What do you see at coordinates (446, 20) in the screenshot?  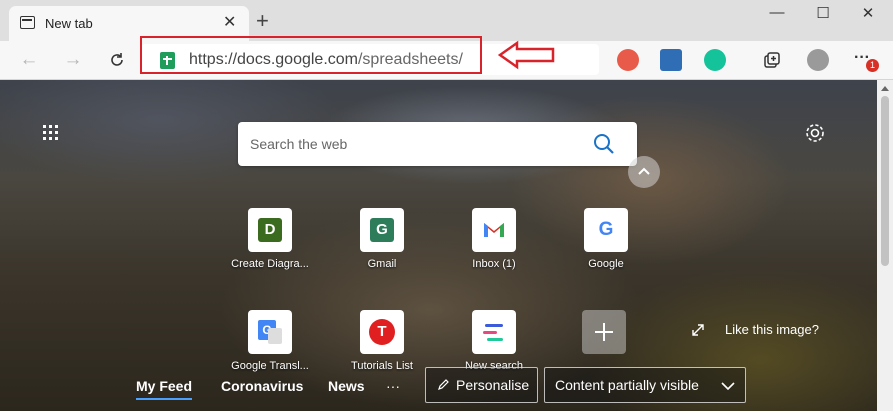 I see `title-bar: New tab ✕ + — ☐ ✕` at bounding box center [446, 20].